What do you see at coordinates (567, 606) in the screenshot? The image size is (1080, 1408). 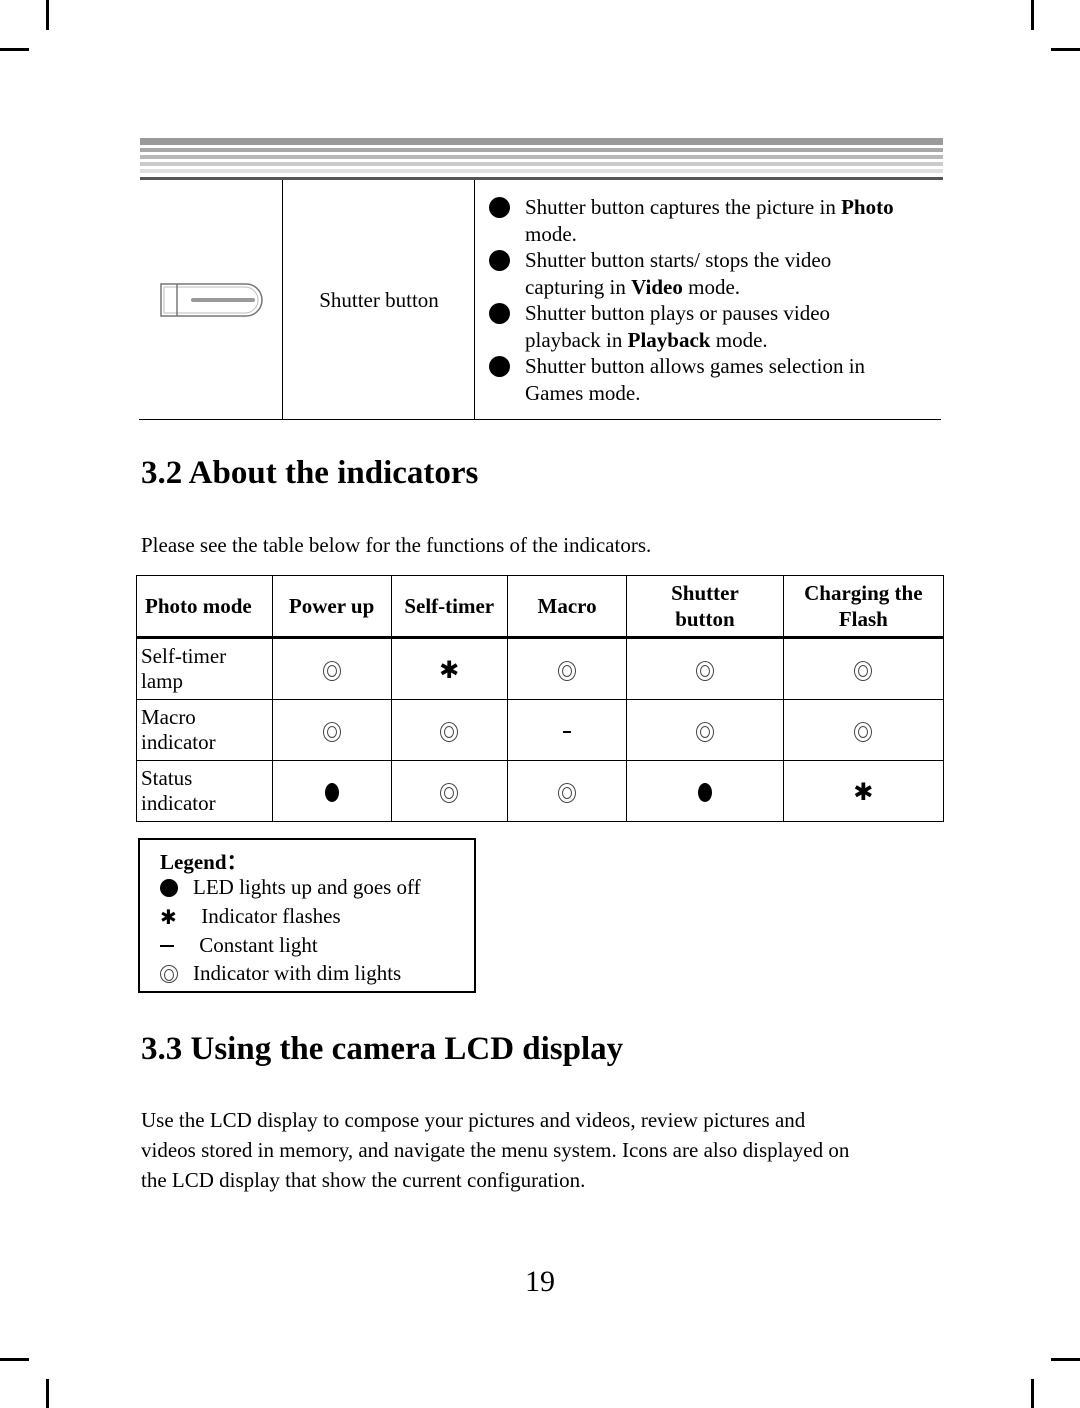 I see `column-header: Macro` at bounding box center [567, 606].